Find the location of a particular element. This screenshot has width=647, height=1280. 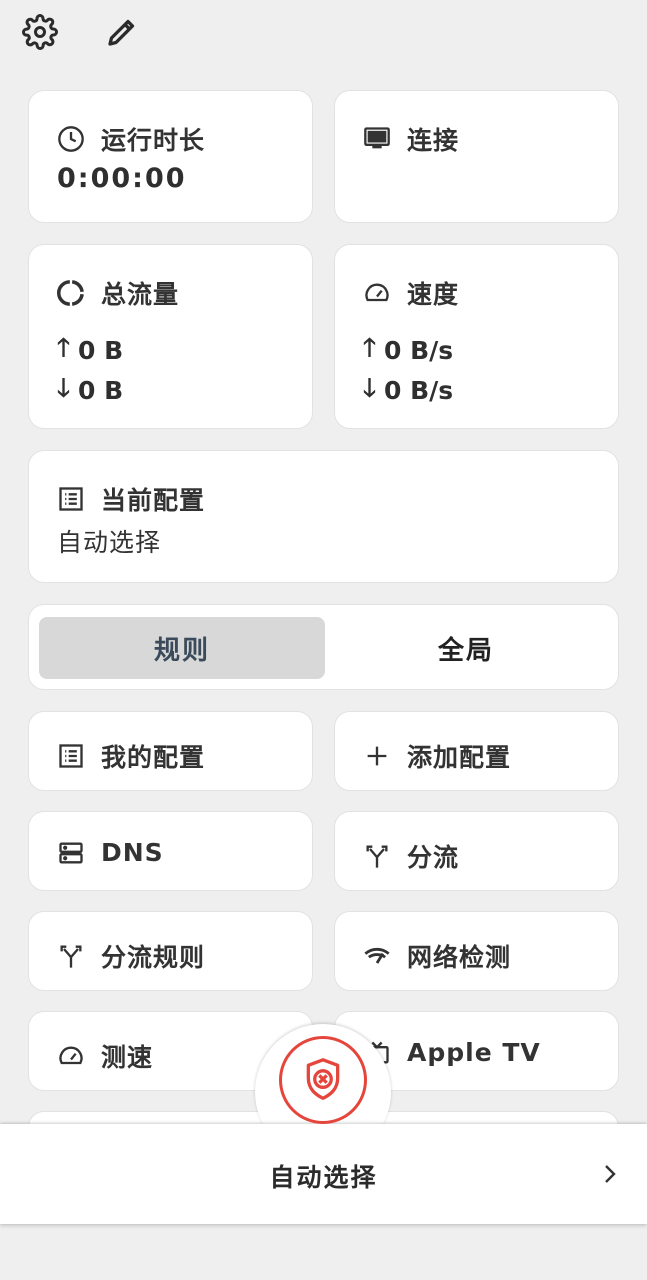

speed-test-label: 测速 is located at coordinates (127, 1057).